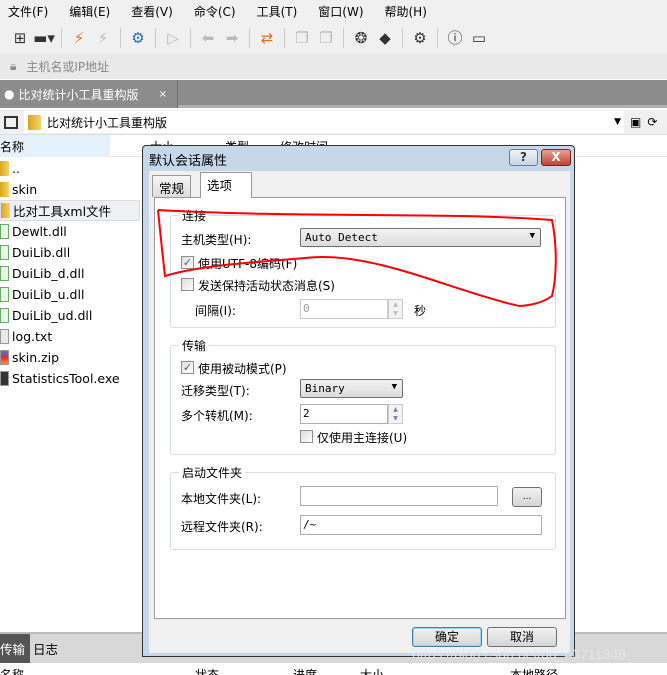 The image size is (667, 675). Describe the element at coordinates (351, 388) in the screenshot. I see `transfer-type-select: Binary ▼` at that location.